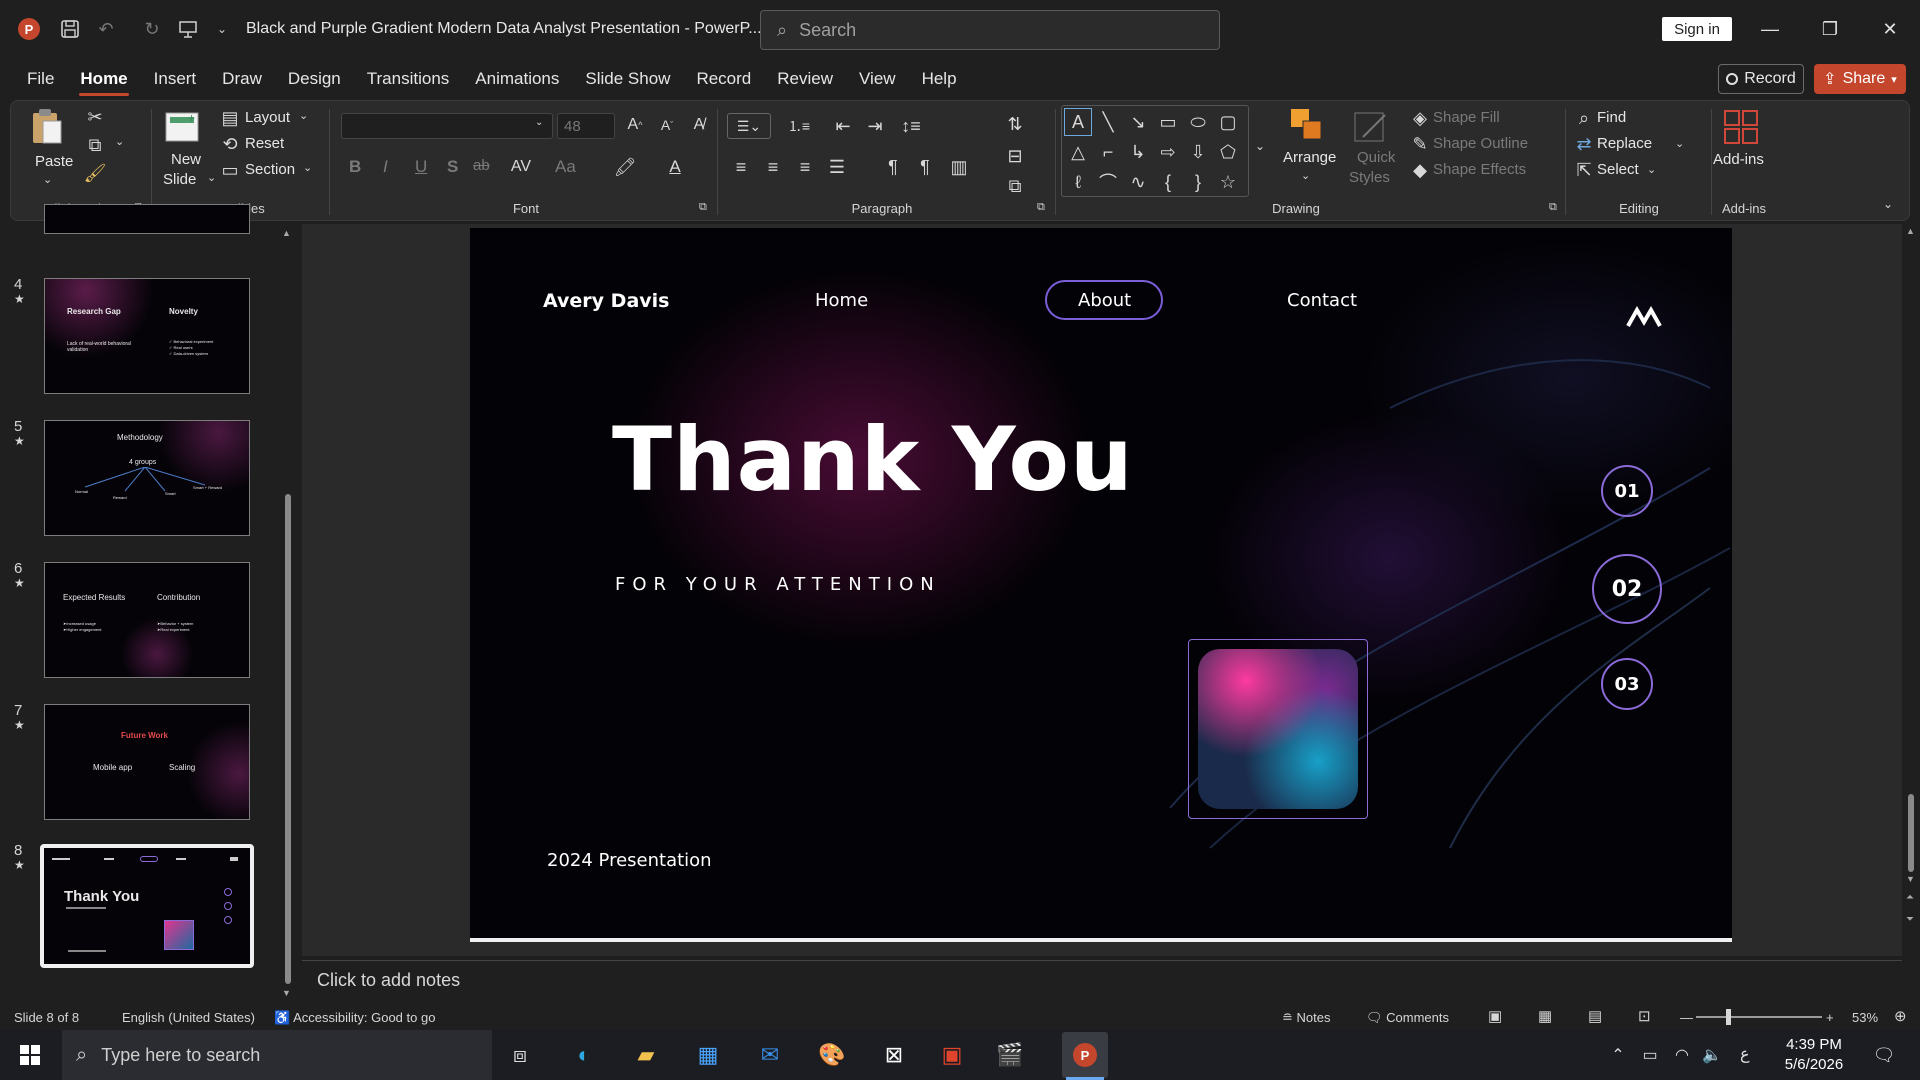 This screenshot has height=1080, width=1920. I want to click on tab-review: Review, so click(805, 79).